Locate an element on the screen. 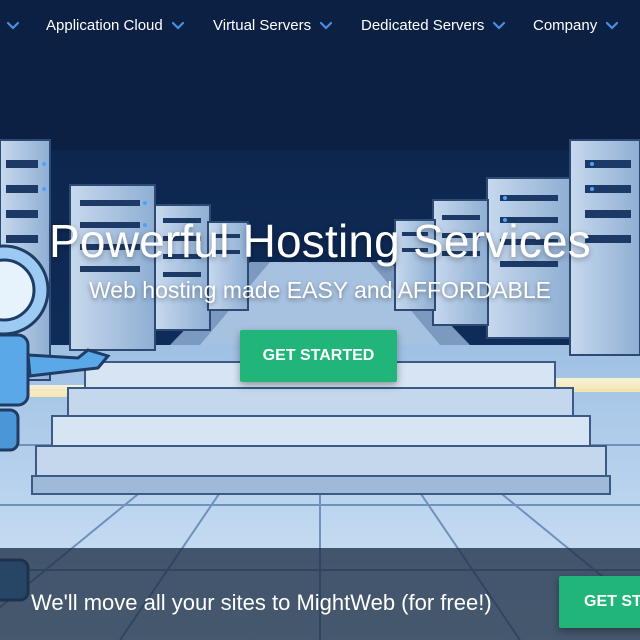 This screenshot has width=640, height=640. nav-item-label: Application Cloud is located at coordinates (104, 25).